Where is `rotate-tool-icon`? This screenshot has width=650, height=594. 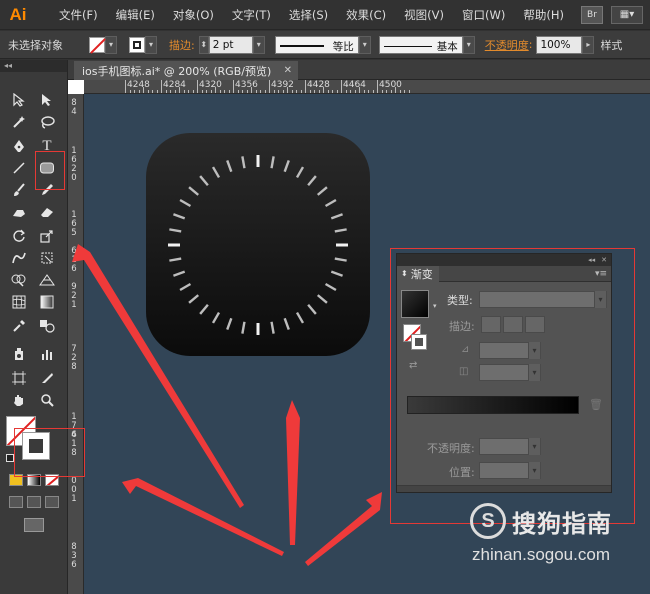 rotate-tool-icon is located at coordinates (19, 236).